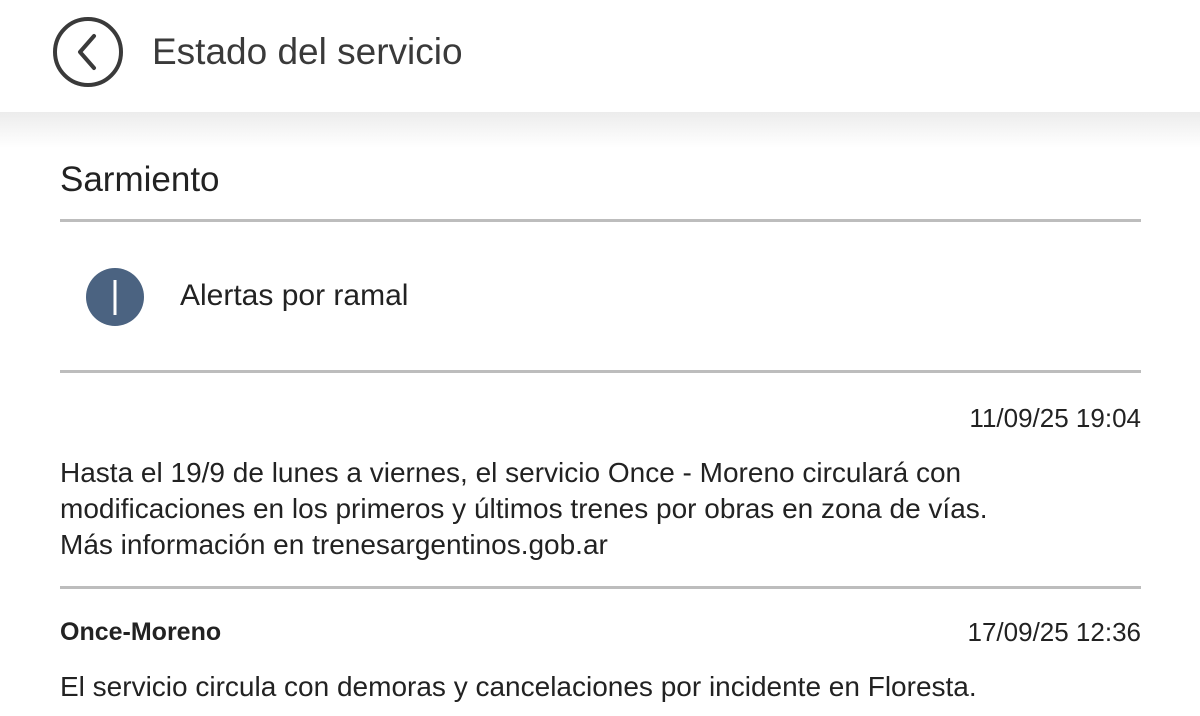 The image size is (1200, 716). I want to click on header-shadow, so click(600, 130).